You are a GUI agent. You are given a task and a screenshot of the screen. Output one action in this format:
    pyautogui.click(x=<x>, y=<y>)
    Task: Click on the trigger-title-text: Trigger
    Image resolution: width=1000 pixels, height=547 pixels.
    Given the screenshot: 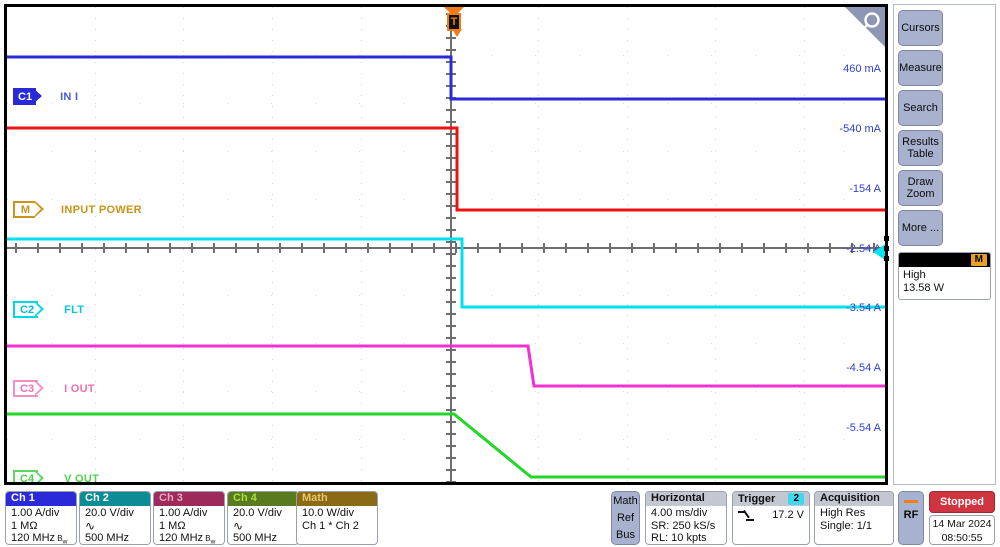 What is the action you would take?
    pyautogui.click(x=757, y=499)
    